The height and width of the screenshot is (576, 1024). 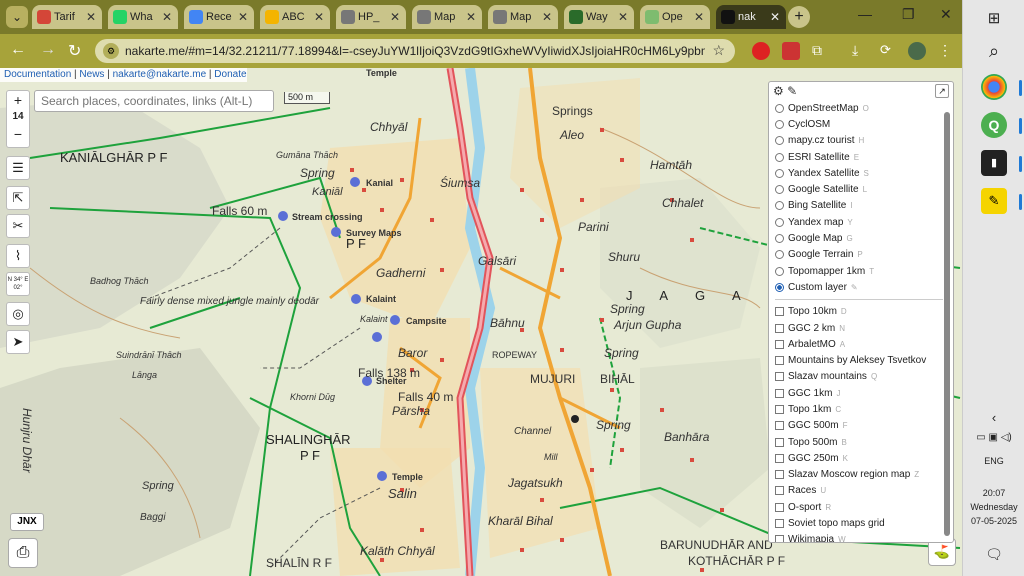 What do you see at coordinates (861, 51) in the screenshot?
I see `download-icon: ⤓` at bounding box center [861, 51].